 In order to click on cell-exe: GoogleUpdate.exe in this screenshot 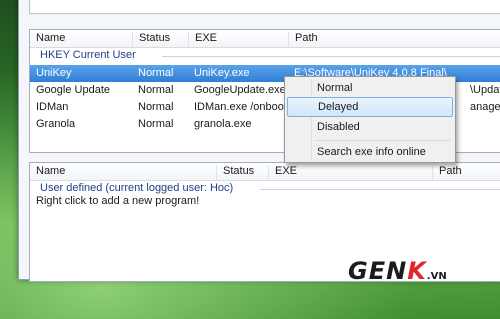, I will do `click(240, 90)`.